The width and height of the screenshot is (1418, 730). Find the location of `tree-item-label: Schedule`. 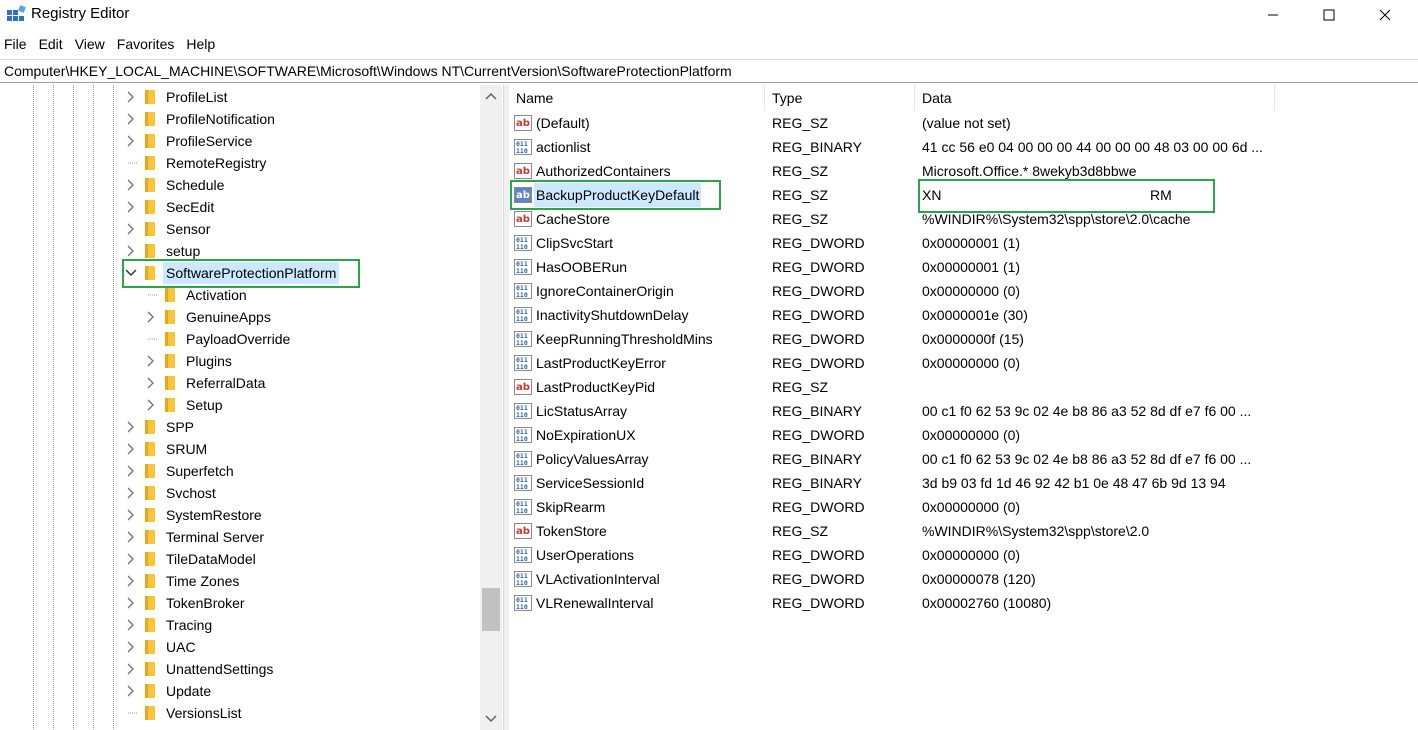

tree-item-label: Schedule is located at coordinates (195, 185).